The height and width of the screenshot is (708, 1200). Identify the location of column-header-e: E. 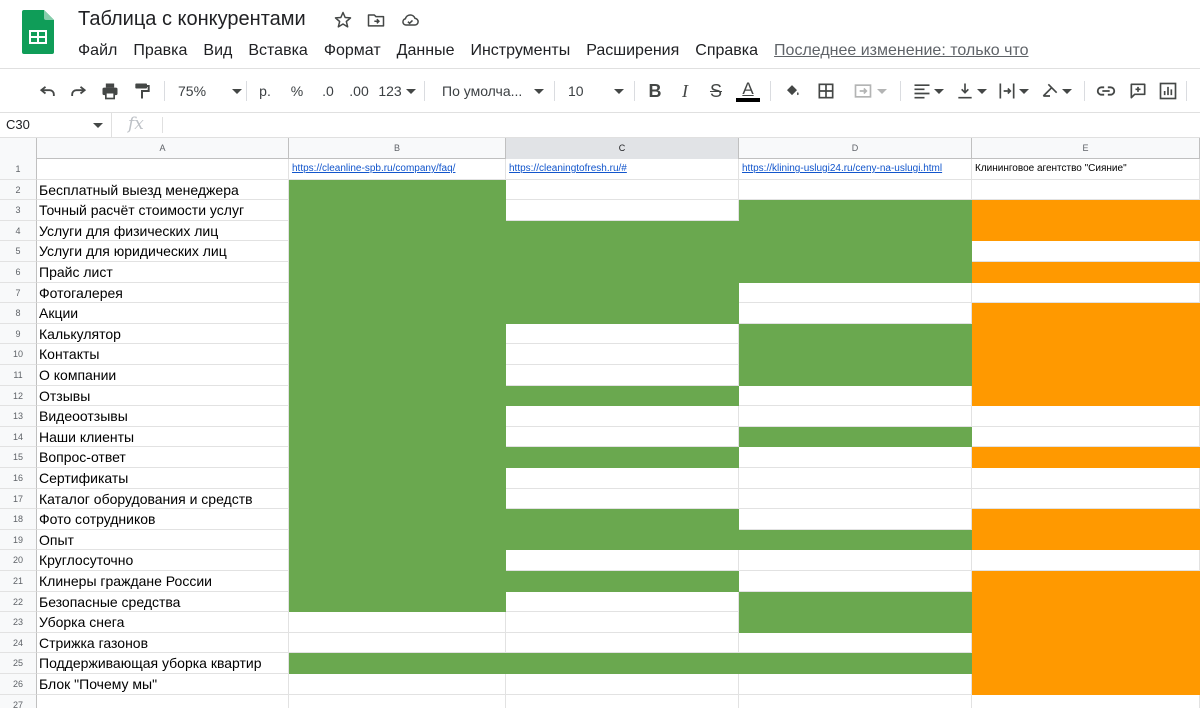
(1086, 148).